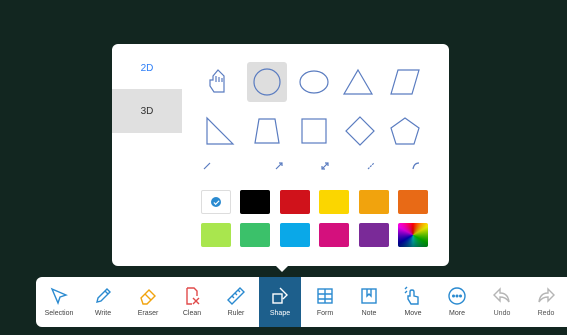 This screenshot has width=567, height=335. I want to click on pointing-hand-icon, so click(218, 82).